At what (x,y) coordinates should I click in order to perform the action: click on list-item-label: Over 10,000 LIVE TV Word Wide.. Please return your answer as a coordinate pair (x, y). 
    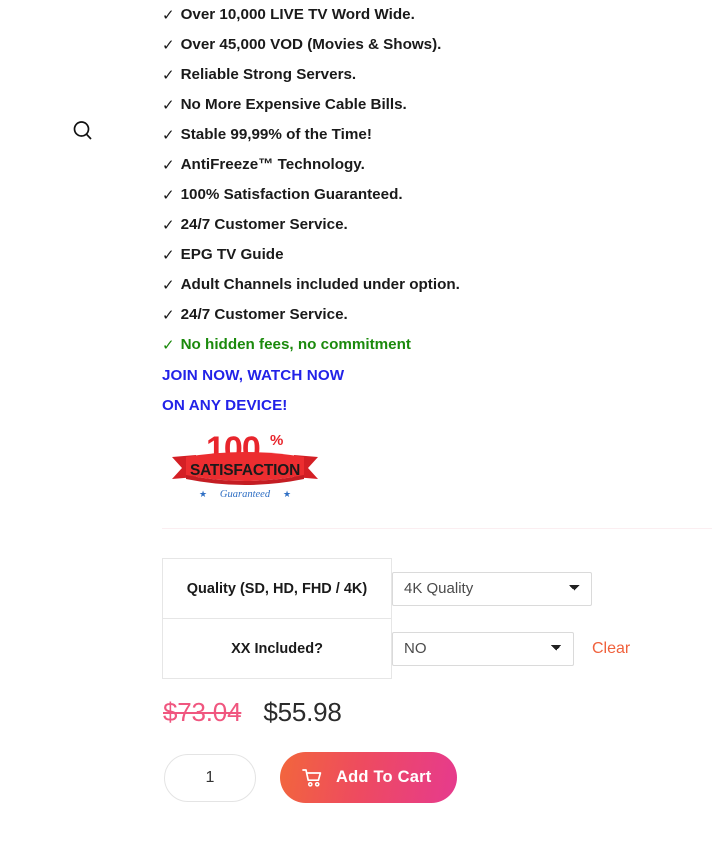
    Looking at the image, I should click on (297, 15).